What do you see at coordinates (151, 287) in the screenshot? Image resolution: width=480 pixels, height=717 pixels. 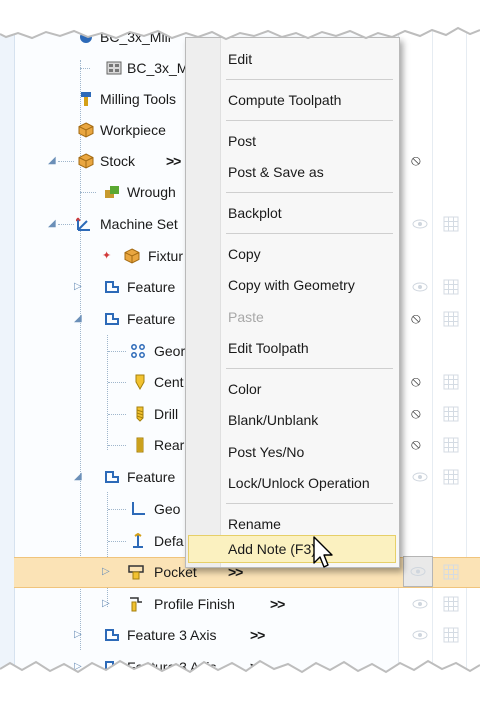 I see `tree-item-label: Feature` at bounding box center [151, 287].